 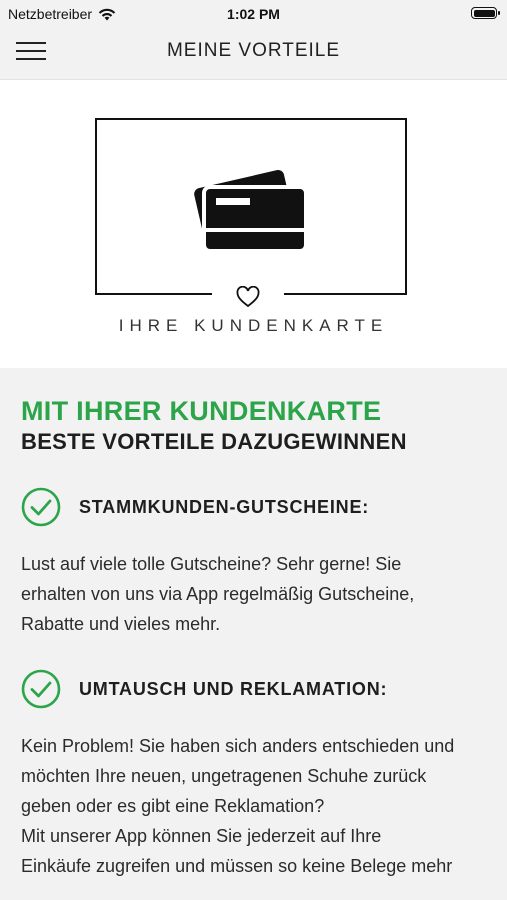 I want to click on heart-icon, so click(x=248, y=297).